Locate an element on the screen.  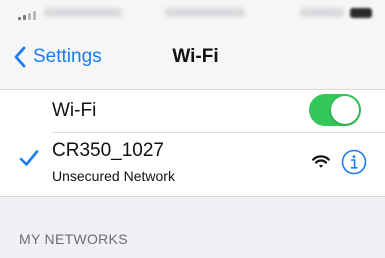
status-bar is located at coordinates (192, 13).